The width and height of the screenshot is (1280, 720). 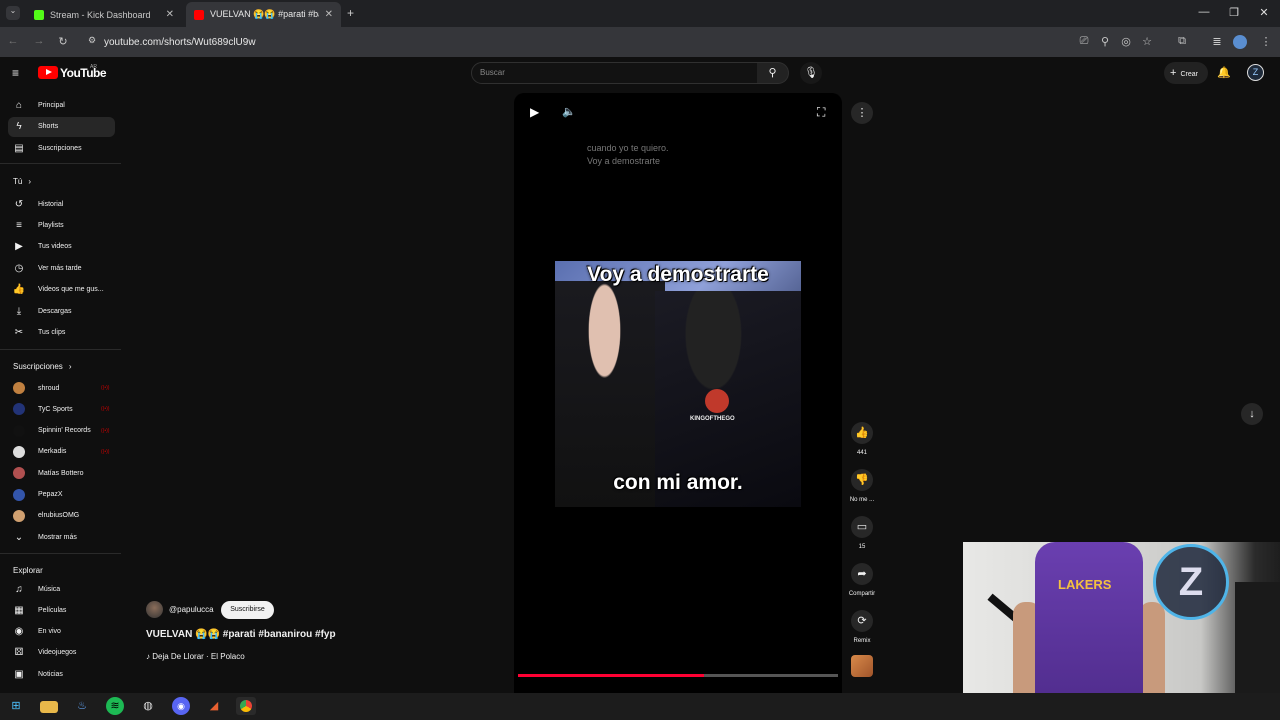 What do you see at coordinates (52, 610) in the screenshot?
I see `sidebar-item-label: Películas` at bounding box center [52, 610].